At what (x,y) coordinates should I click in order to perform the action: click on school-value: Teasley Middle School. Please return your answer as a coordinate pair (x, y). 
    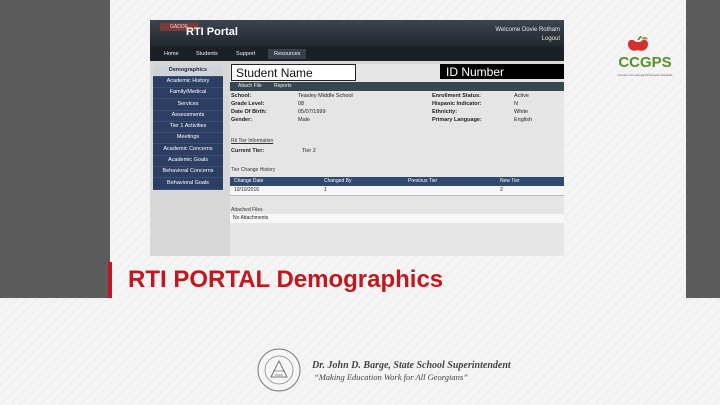
    Looking at the image, I should click on (325, 96).